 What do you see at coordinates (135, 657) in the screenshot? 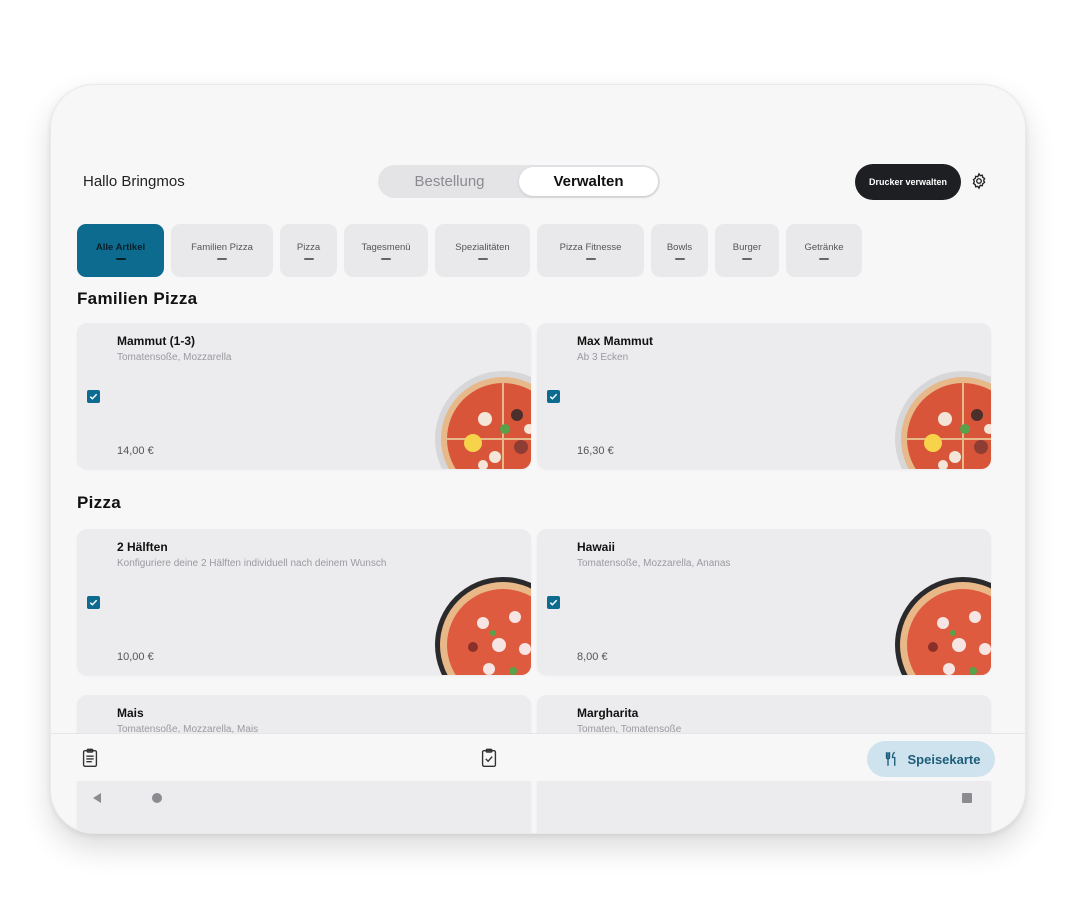
I see `item-price: 10,00 €` at bounding box center [135, 657].